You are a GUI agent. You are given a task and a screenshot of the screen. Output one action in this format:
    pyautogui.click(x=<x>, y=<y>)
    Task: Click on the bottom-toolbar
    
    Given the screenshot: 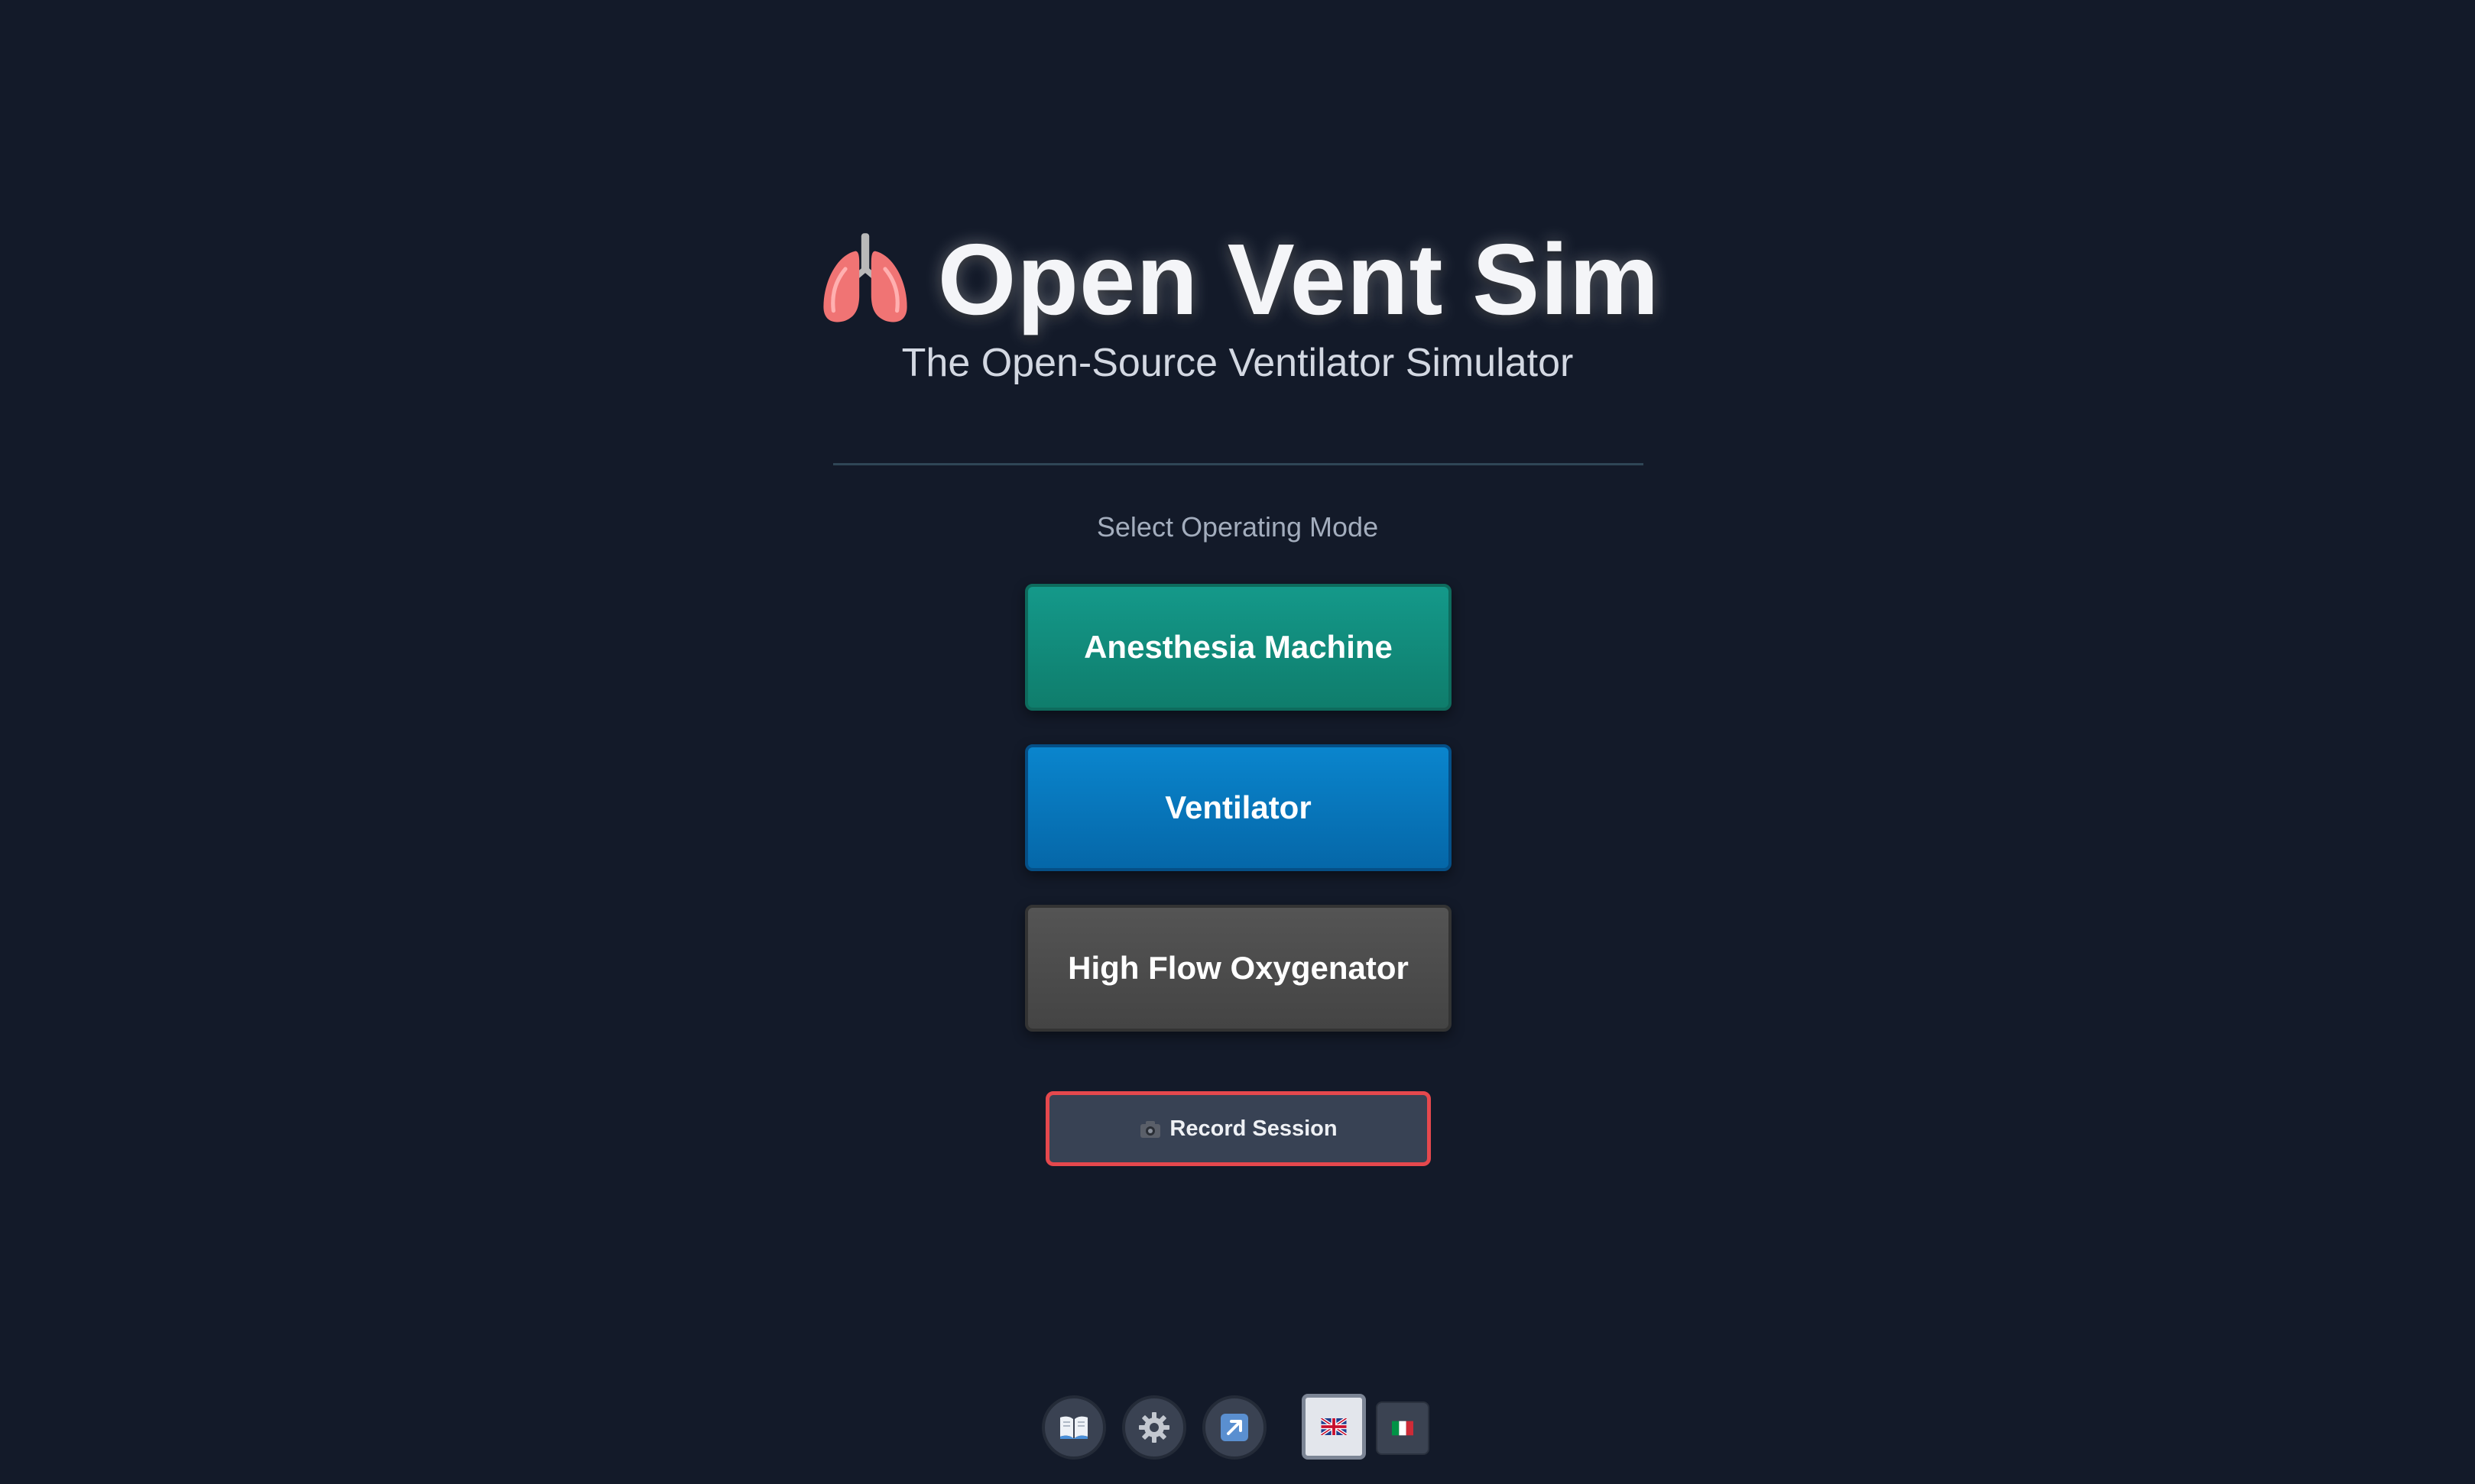 What is the action you would take?
    pyautogui.click(x=1237, y=1428)
    